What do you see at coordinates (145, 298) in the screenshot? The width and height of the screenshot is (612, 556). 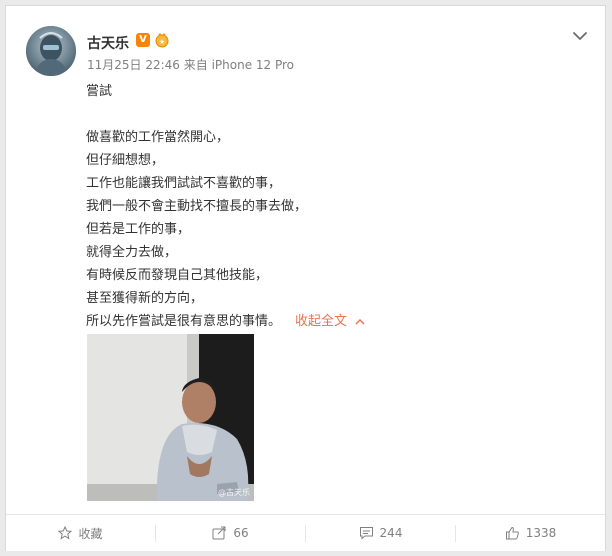 I see `post-line: 甚至獲得新的方向，` at bounding box center [145, 298].